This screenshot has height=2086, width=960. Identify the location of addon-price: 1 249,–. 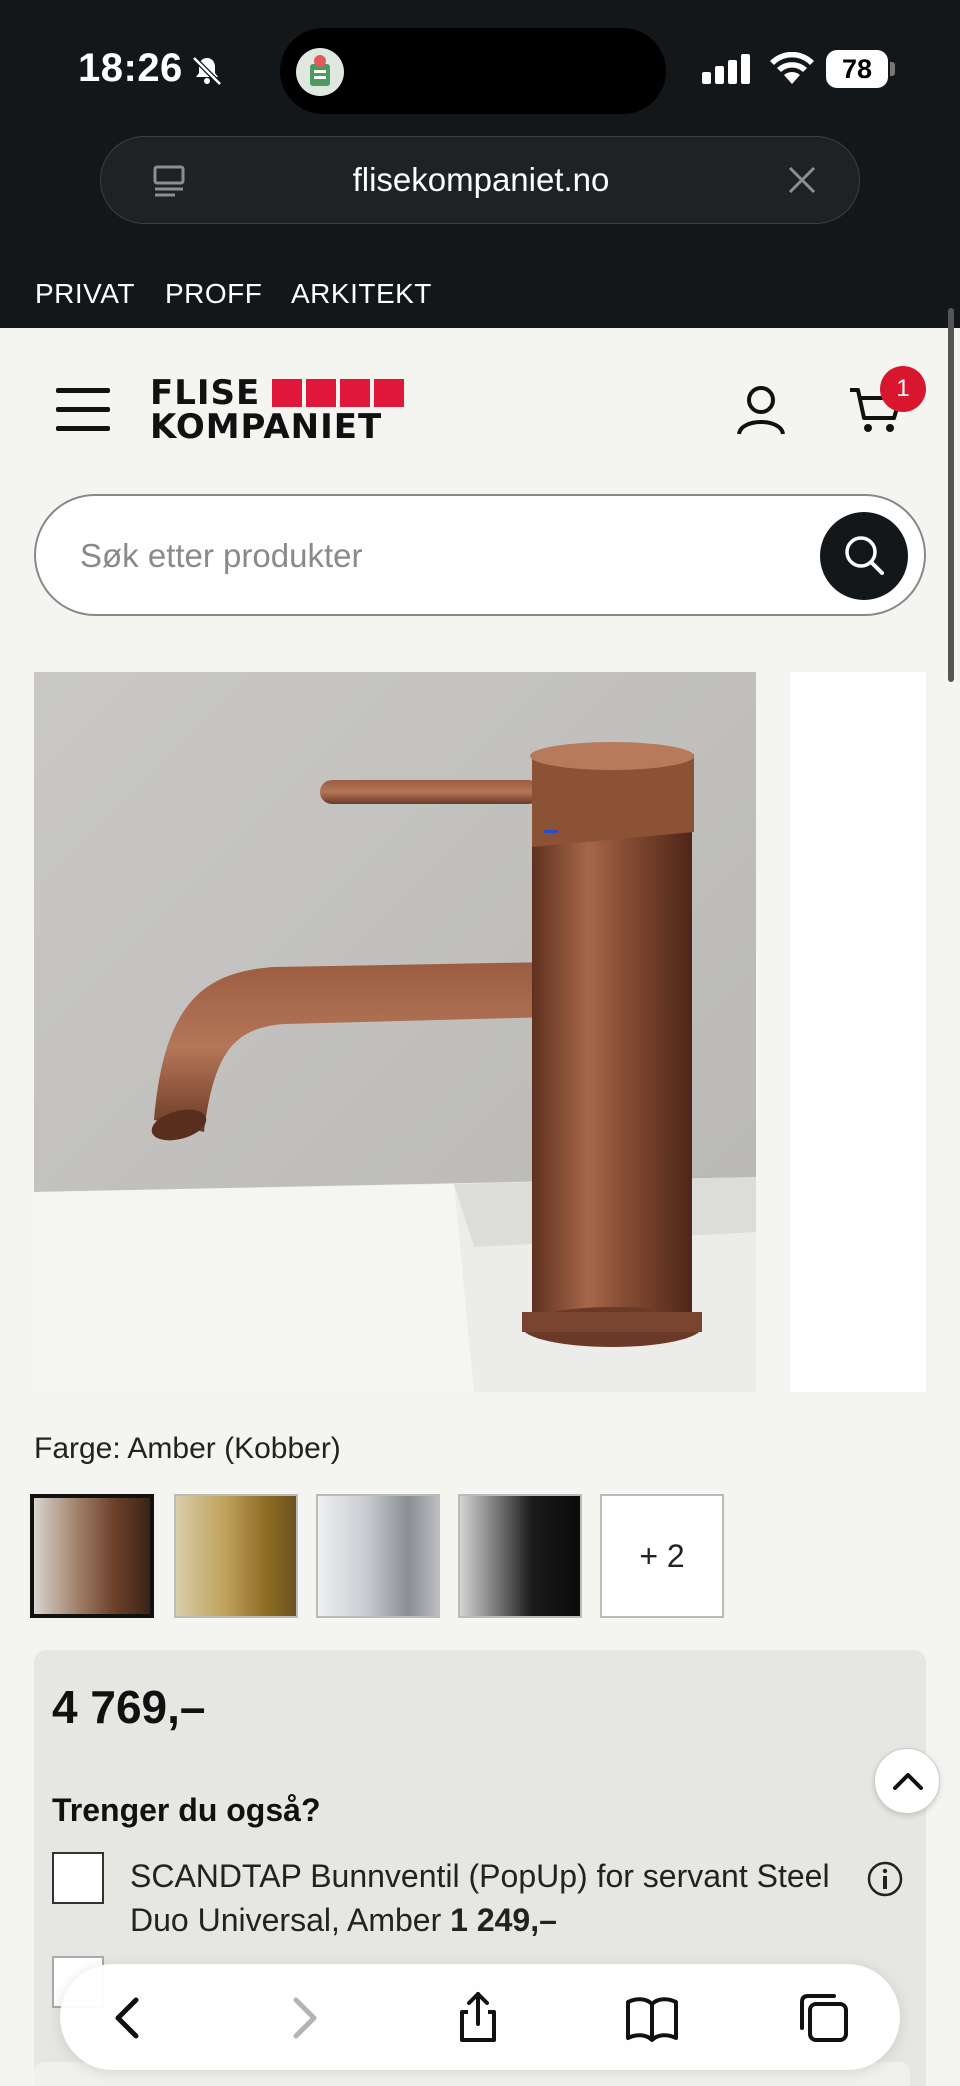
(503, 1920).